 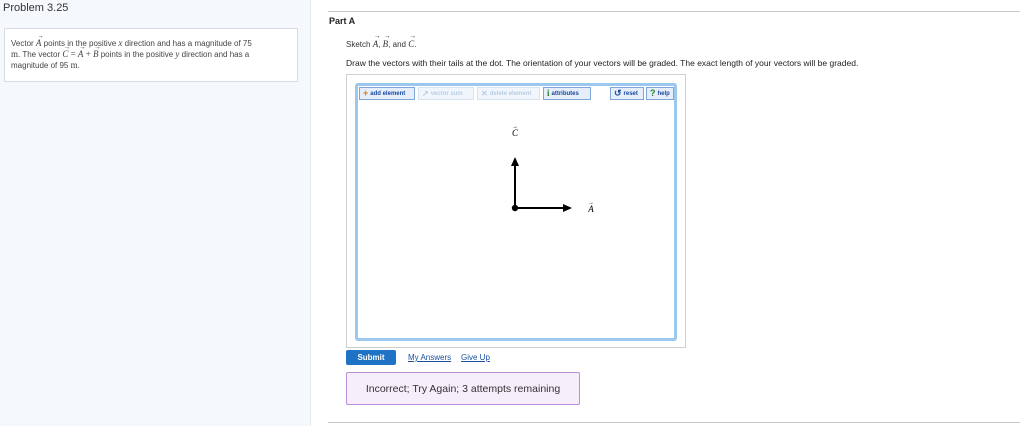 What do you see at coordinates (137, 54) in the screenshot?
I see `stmt-text: points in the positive` at bounding box center [137, 54].